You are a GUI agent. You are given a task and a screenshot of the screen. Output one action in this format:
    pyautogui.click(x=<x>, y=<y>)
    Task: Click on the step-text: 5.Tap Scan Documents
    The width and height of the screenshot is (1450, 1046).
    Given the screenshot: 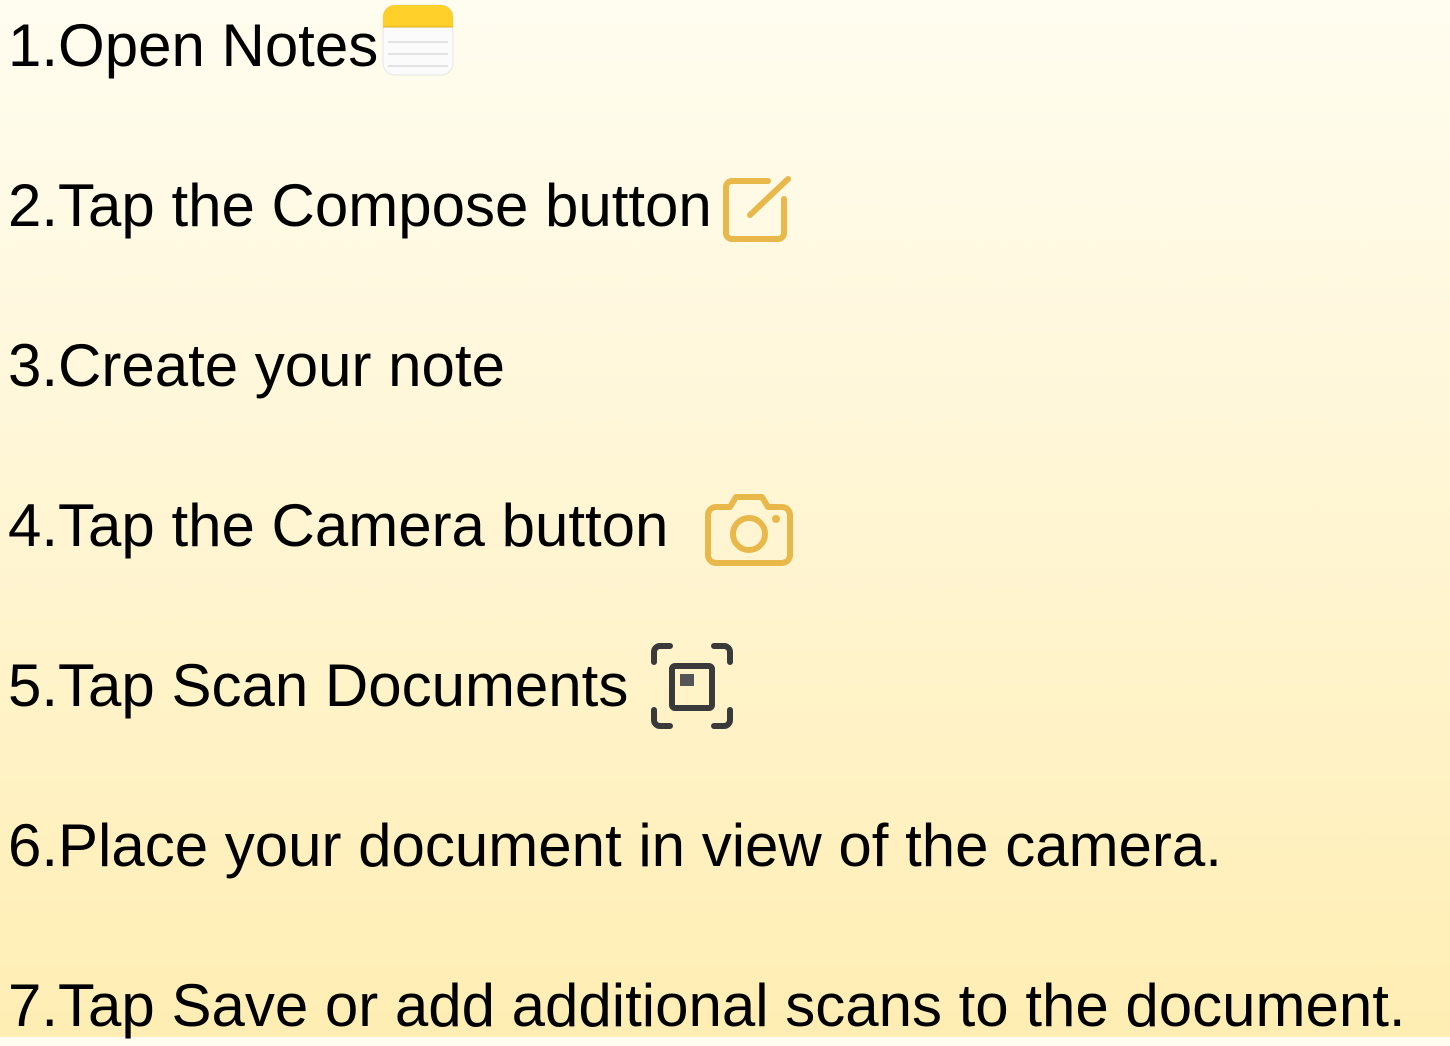 What is the action you would take?
    pyautogui.click(x=318, y=685)
    